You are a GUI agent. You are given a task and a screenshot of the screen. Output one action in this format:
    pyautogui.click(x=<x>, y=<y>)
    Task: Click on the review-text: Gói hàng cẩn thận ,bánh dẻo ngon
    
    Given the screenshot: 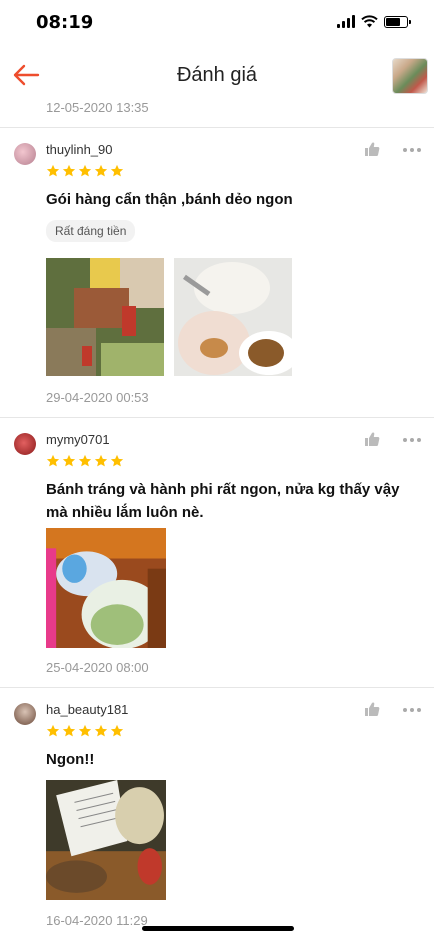 What is the action you would take?
    pyautogui.click(x=169, y=199)
    